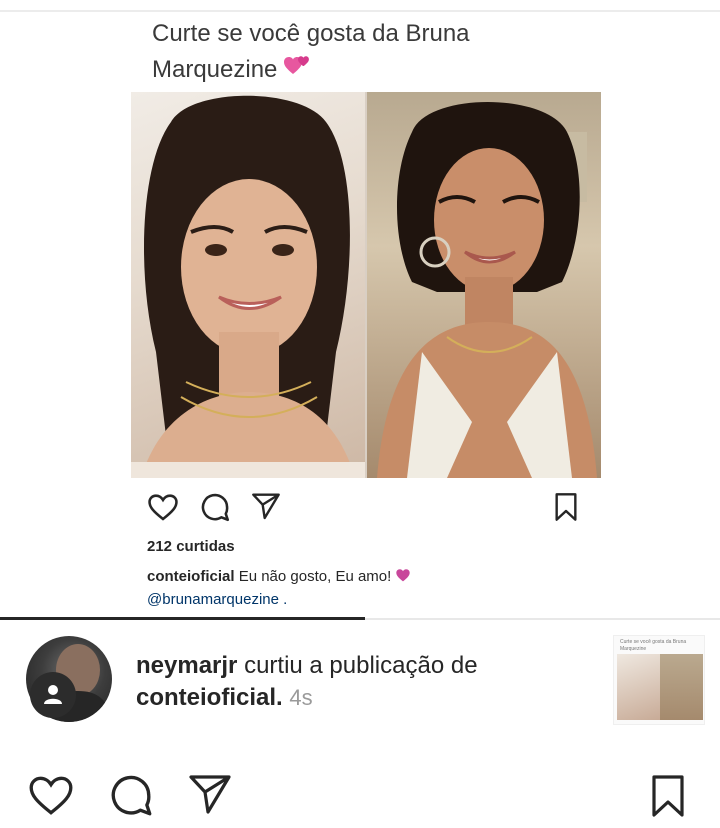 This screenshot has height=828, width=720. I want to click on post-image-caption: Curte se você gosta da Bruna Marquezine, so click(362, 52).